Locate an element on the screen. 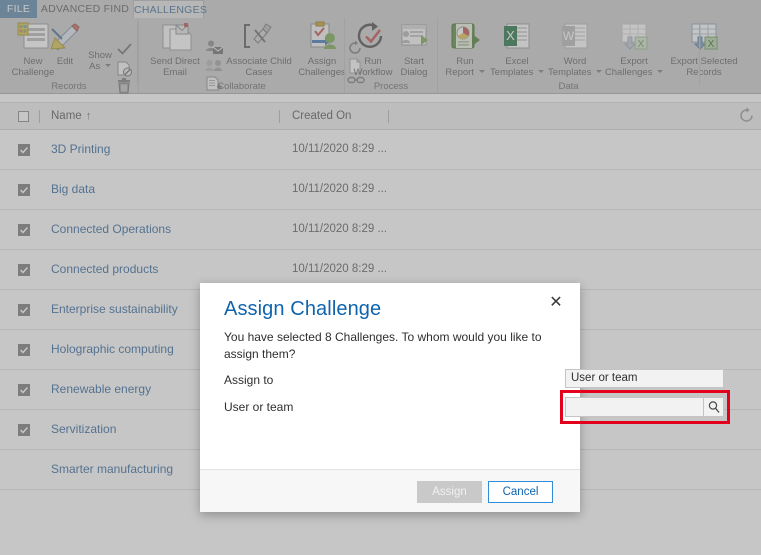  show-as-caret-icon is located at coordinates (107, 66).